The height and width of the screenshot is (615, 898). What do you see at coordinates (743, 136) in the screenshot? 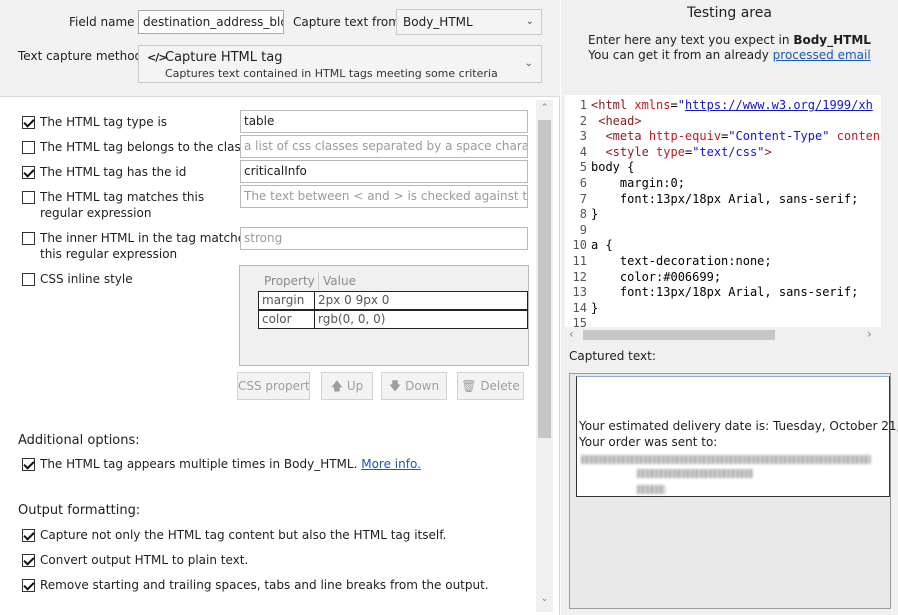
I see `code-line: <meta http-equiv="Content-Type" conten` at bounding box center [743, 136].